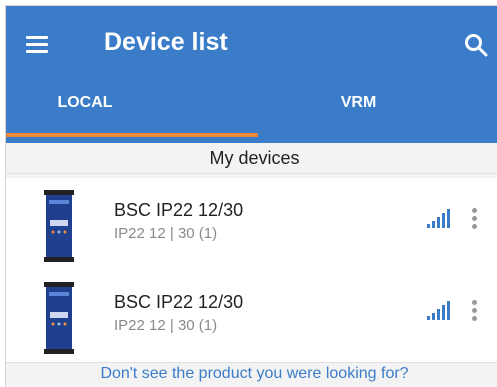 The image size is (497, 387). Describe the element at coordinates (251, 158) in the screenshot. I see `section-header: My devices` at that location.